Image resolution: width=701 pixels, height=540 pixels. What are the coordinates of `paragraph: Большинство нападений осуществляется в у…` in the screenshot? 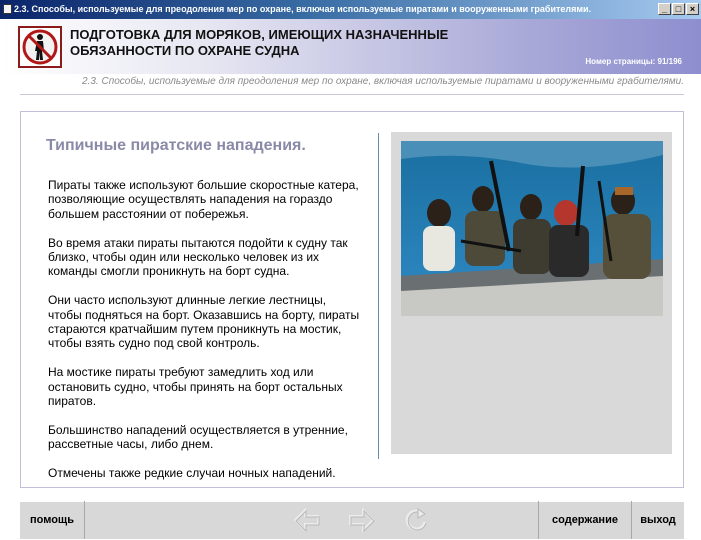 It's located at (198, 437).